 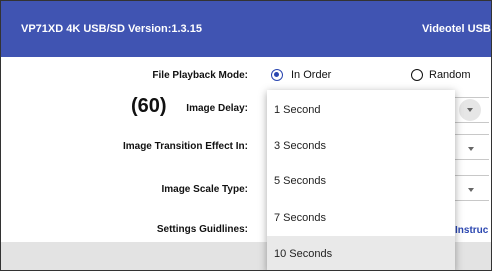 I want to click on radio-in-order-label: In Order, so click(x=311, y=75).